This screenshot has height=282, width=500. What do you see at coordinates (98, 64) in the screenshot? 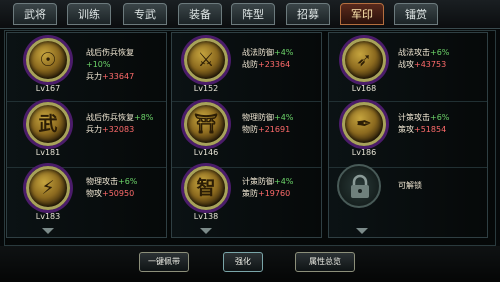
I see `seal-attr-value: +10%` at bounding box center [98, 64].